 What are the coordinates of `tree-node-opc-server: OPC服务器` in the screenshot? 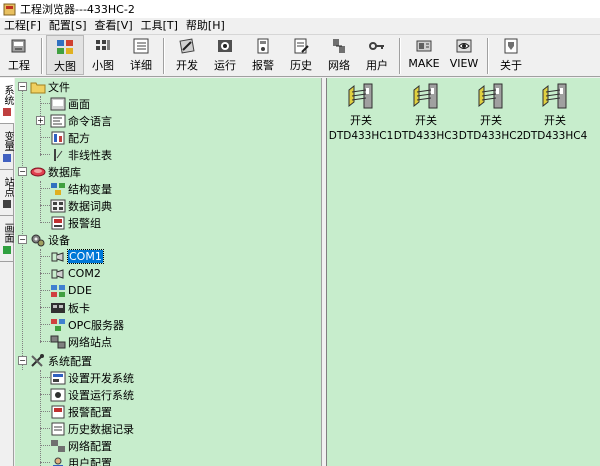 It's located at (87, 324).